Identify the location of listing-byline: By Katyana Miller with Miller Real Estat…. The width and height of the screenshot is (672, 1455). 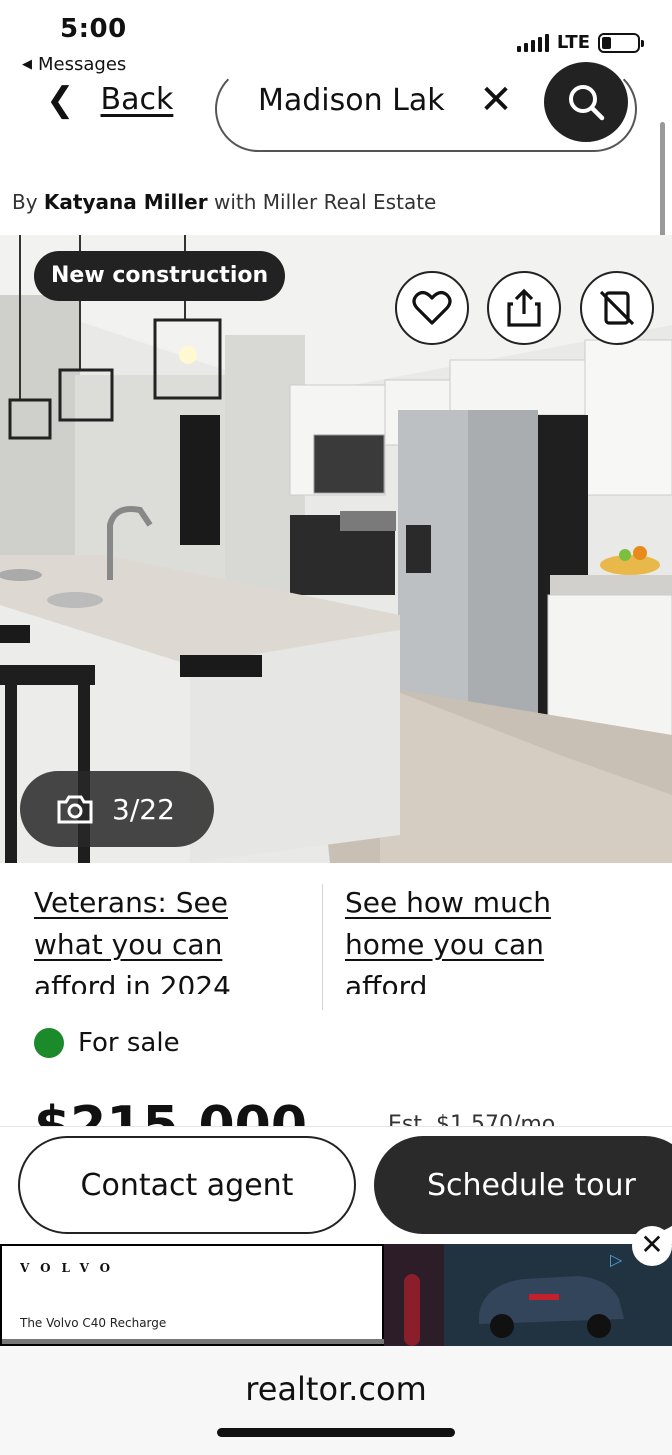
(224, 202).